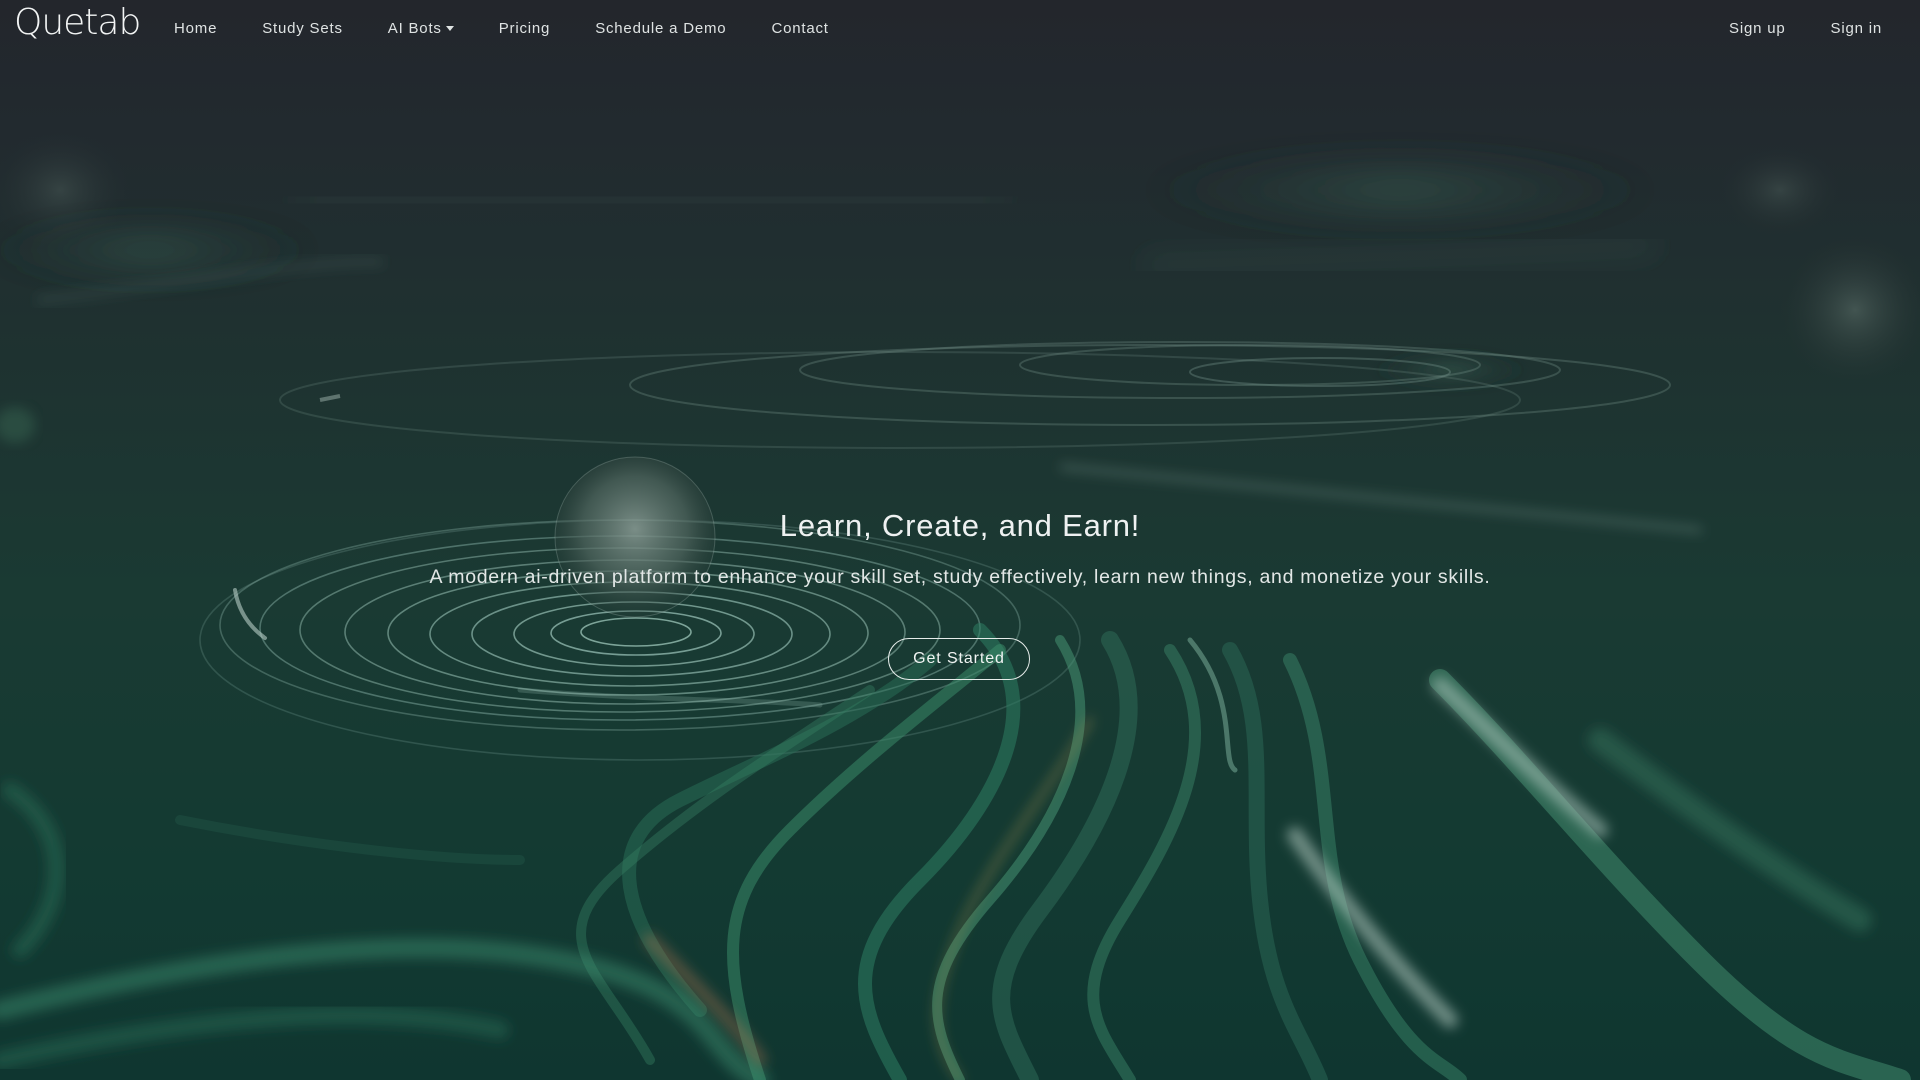 The height and width of the screenshot is (1080, 1920). I want to click on sign-in-label: Sign in, so click(1856, 28).